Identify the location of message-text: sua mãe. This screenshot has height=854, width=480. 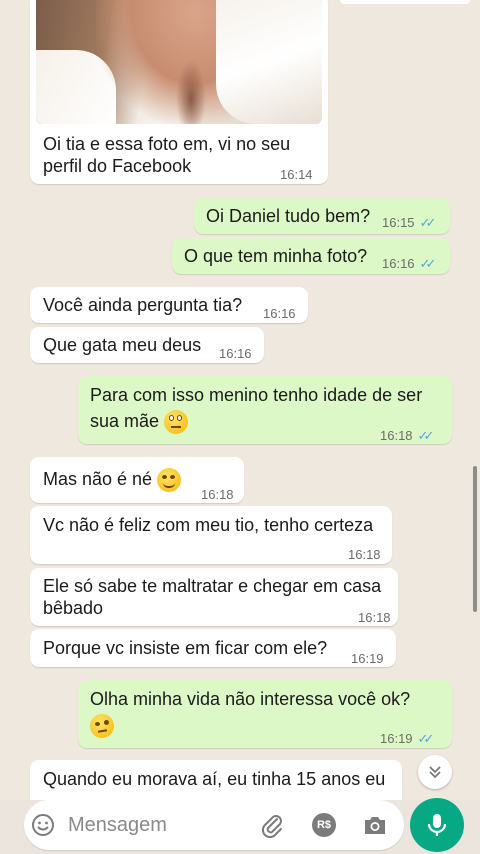
(139, 422).